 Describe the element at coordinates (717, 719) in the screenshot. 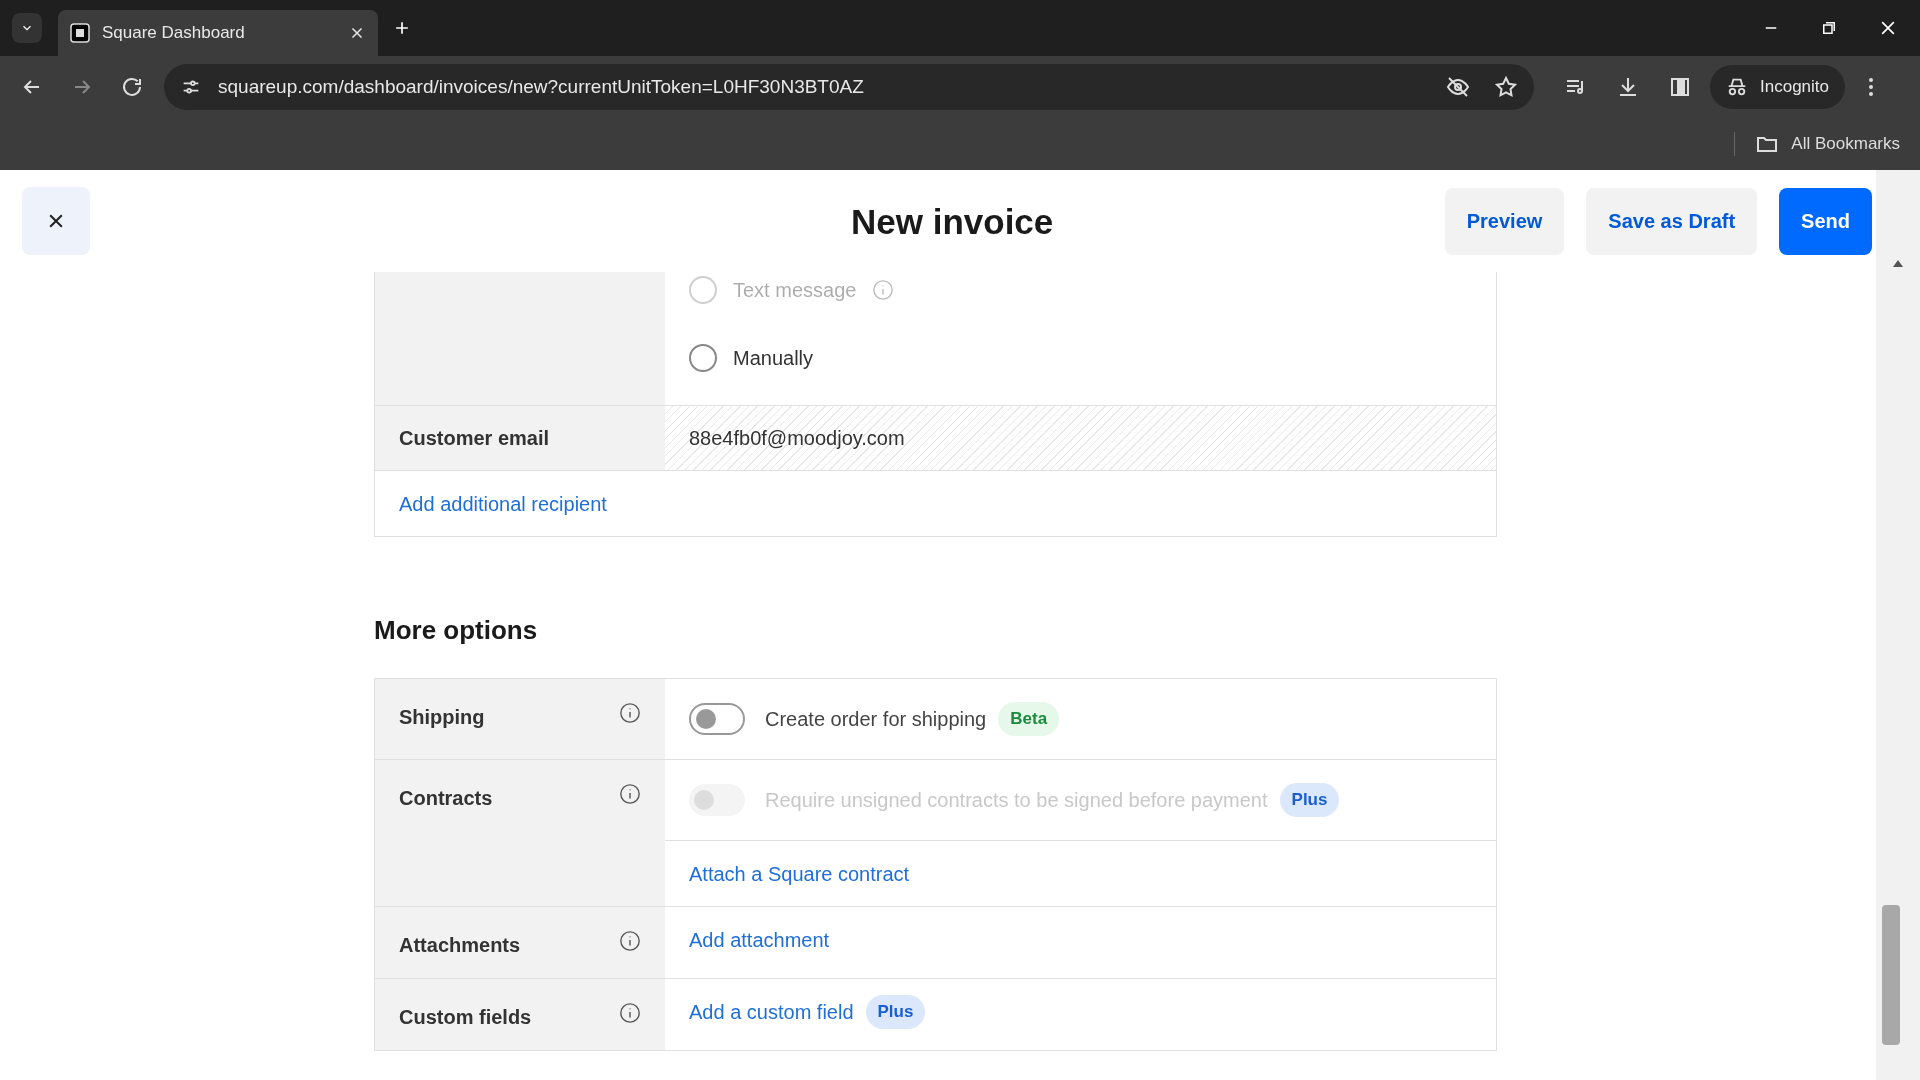

I see `toggle-switch` at that location.